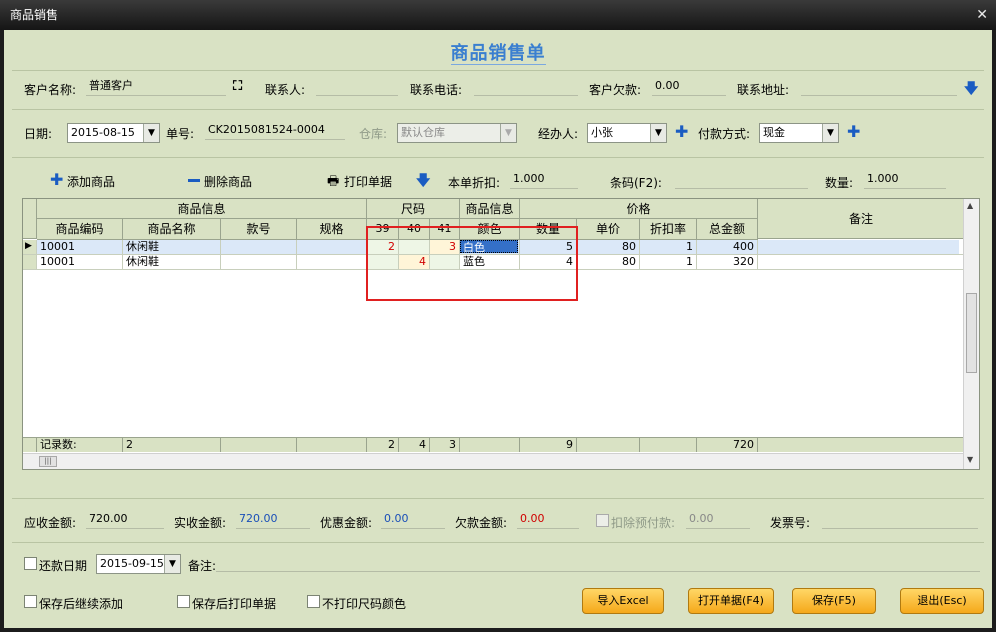 Image resolution: width=996 pixels, height=632 pixels. What do you see at coordinates (81, 603) in the screenshot?
I see `continue-add-label: 保存后继续添加` at bounding box center [81, 603].